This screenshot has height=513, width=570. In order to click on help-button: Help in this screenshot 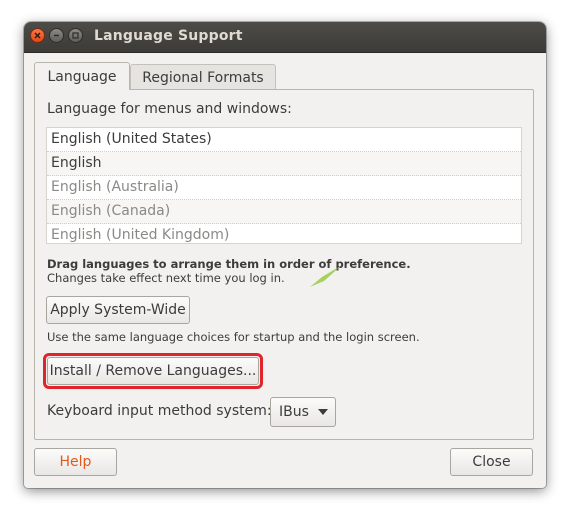, I will do `click(75, 462)`.